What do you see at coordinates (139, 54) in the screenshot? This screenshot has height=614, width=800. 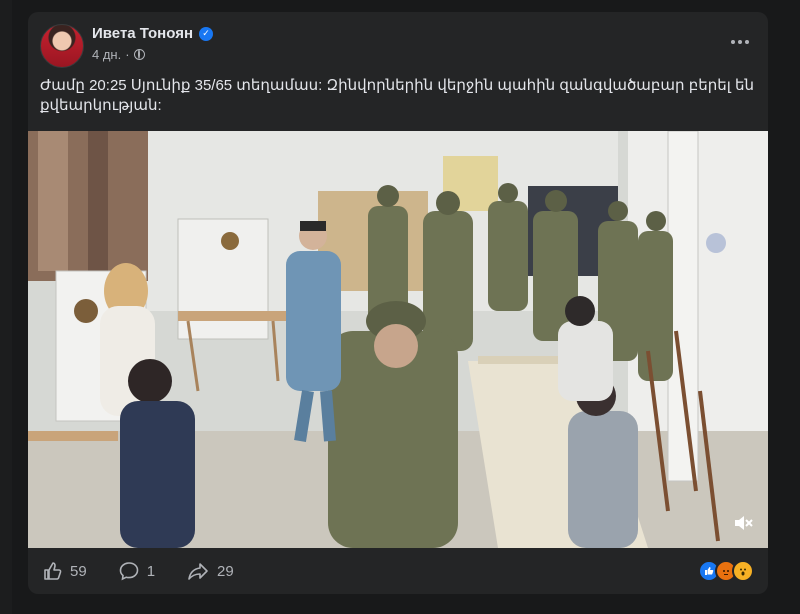 I see `globe-icon` at bounding box center [139, 54].